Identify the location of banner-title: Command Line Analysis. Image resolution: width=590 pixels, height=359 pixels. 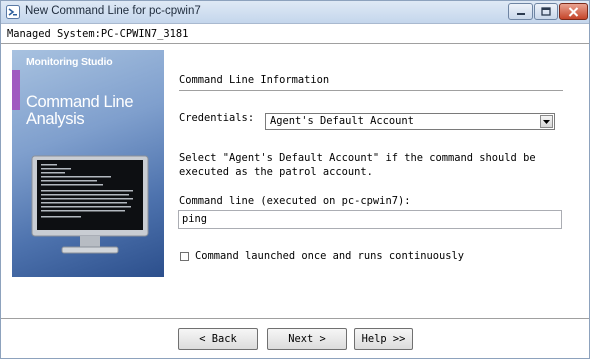
(79, 111).